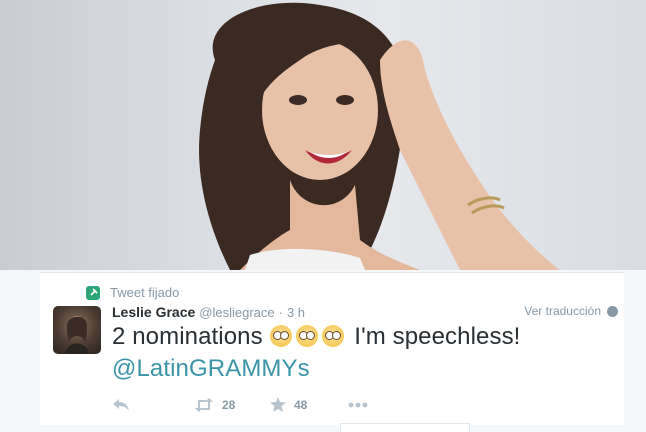 The image size is (646, 432). I want to click on pinned-indicator: Tweet fijado, so click(132, 292).